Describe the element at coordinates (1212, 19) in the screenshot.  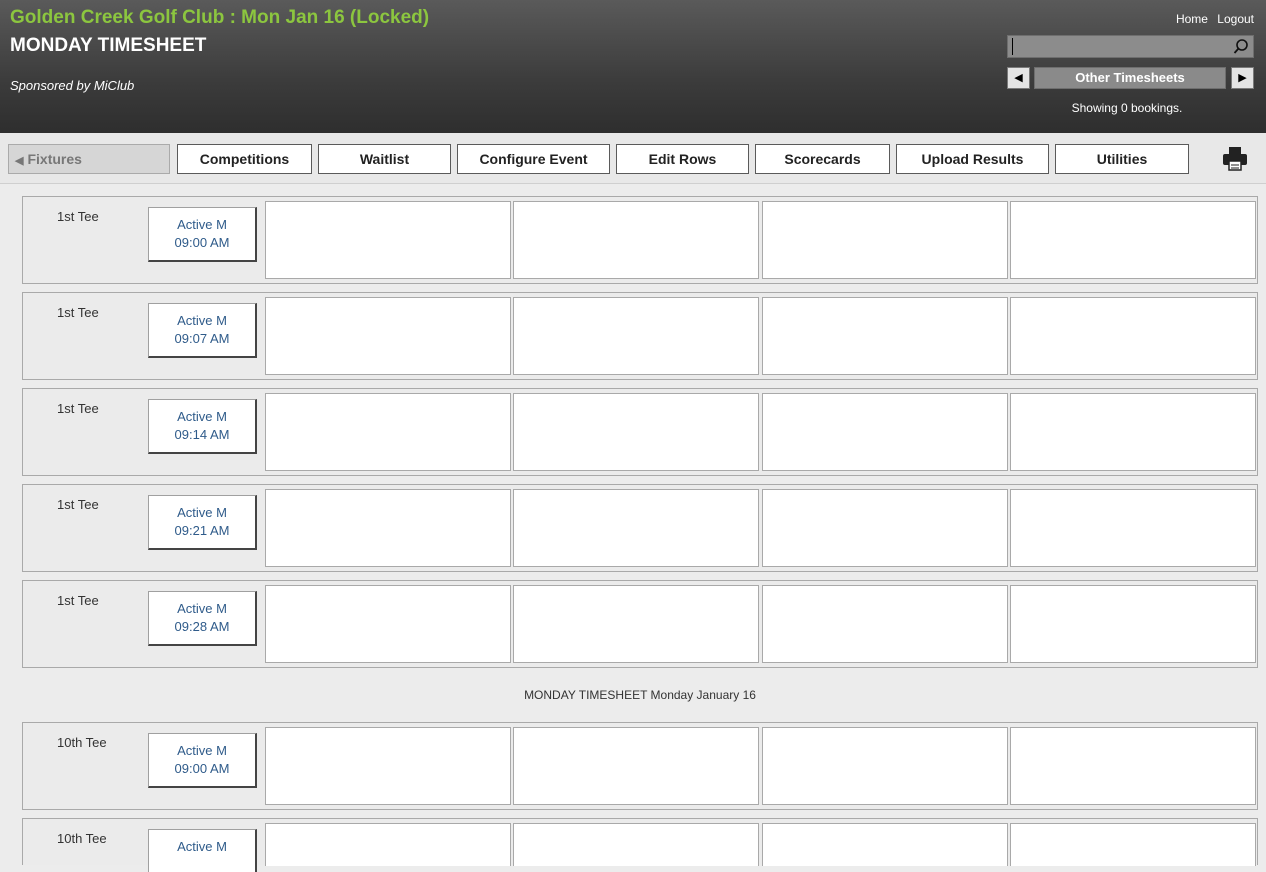
I see `top-links: Home Logout` at that location.